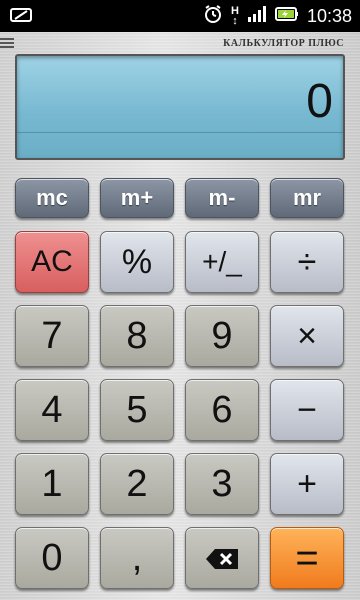 This screenshot has width=360, height=600. Describe the element at coordinates (257, 16) in the screenshot. I see `signal-icon` at that location.